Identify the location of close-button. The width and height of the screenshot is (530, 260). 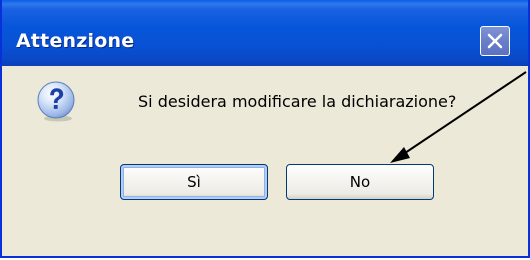
(495, 41).